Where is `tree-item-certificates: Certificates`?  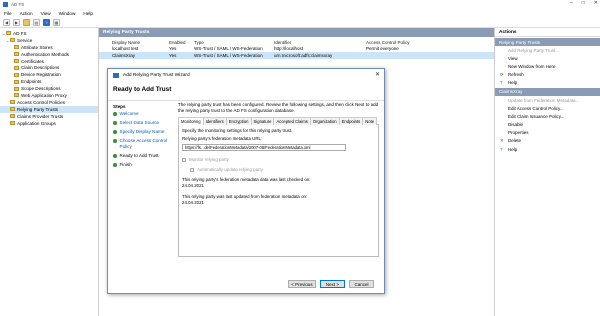 tree-item-certificates: Certificates is located at coordinates (49, 61).